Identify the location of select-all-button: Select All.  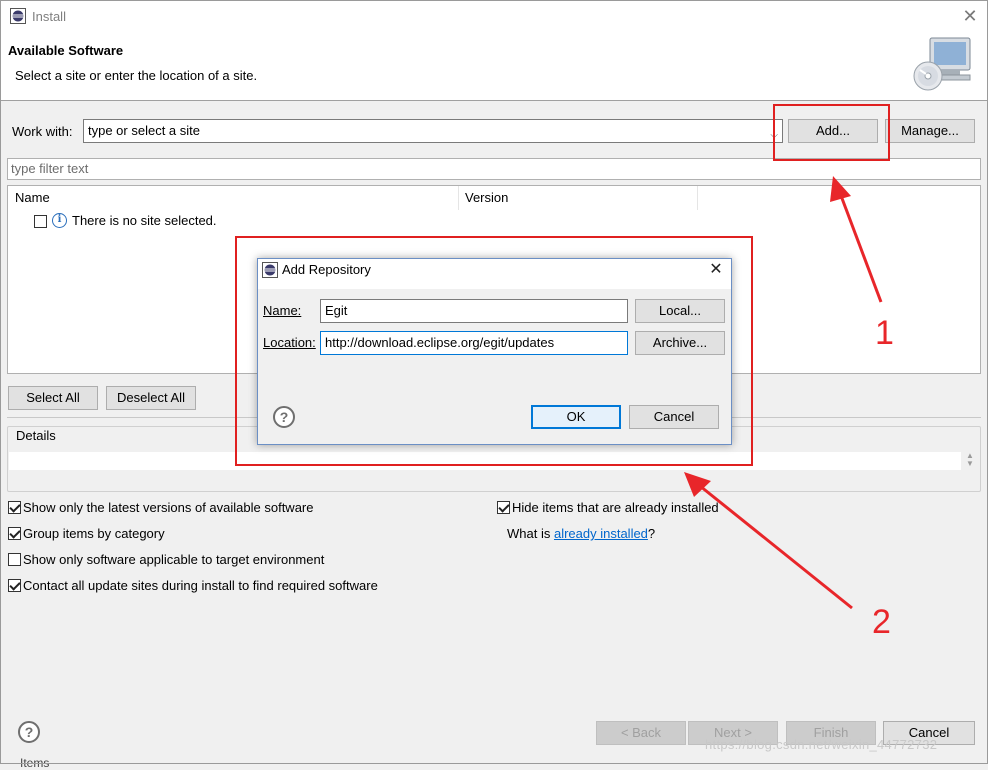
(53, 398).